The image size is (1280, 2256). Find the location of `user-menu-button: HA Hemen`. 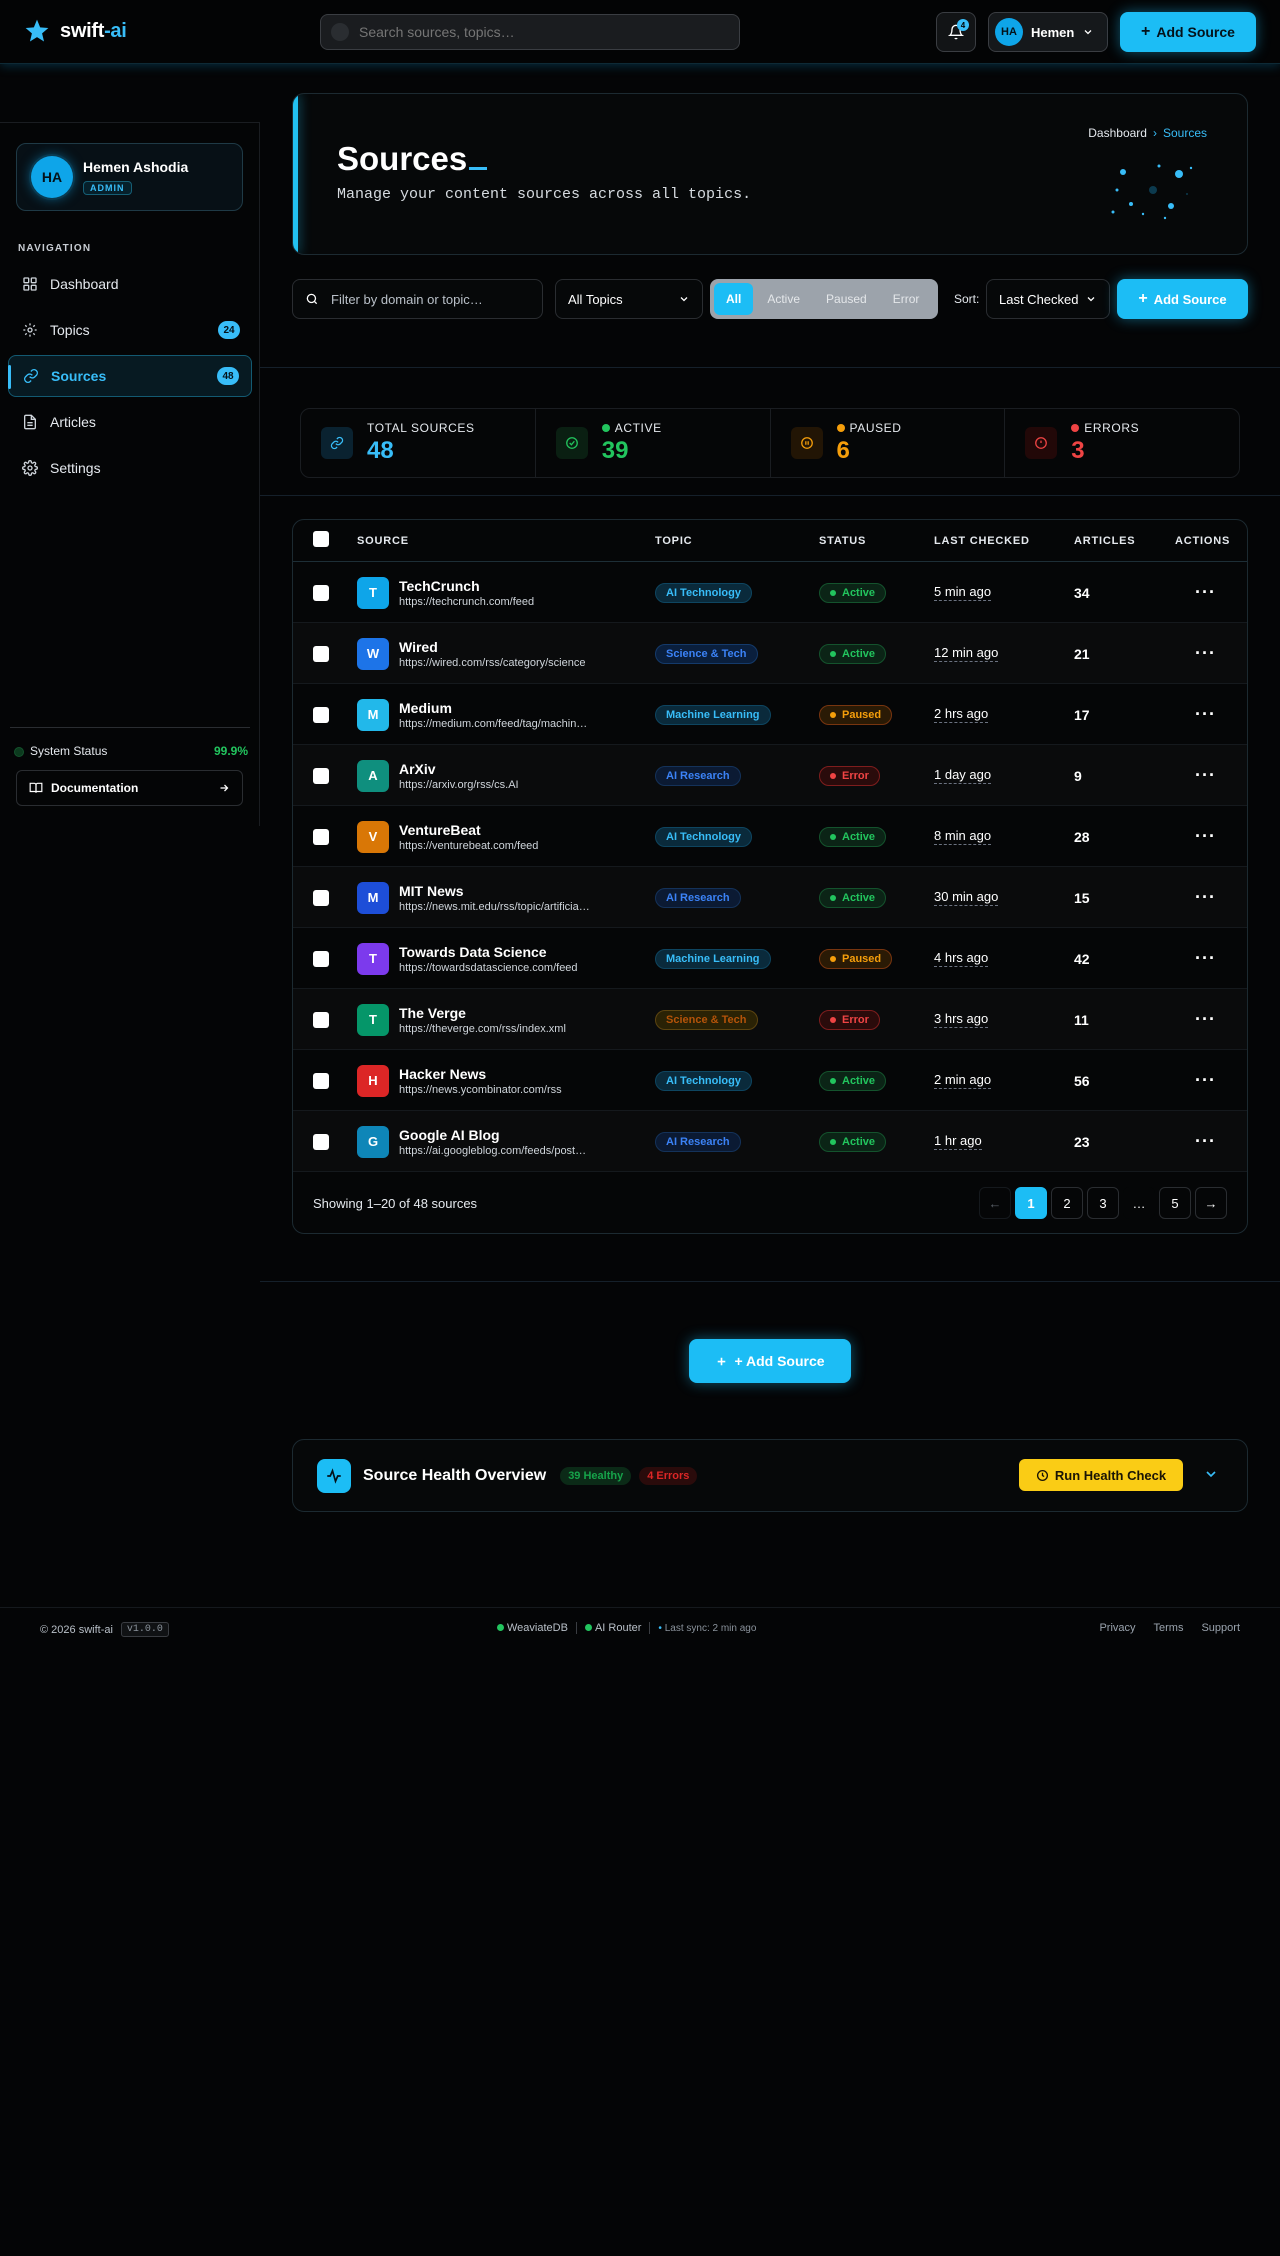

user-menu-button: HA Hemen is located at coordinates (1048, 32).